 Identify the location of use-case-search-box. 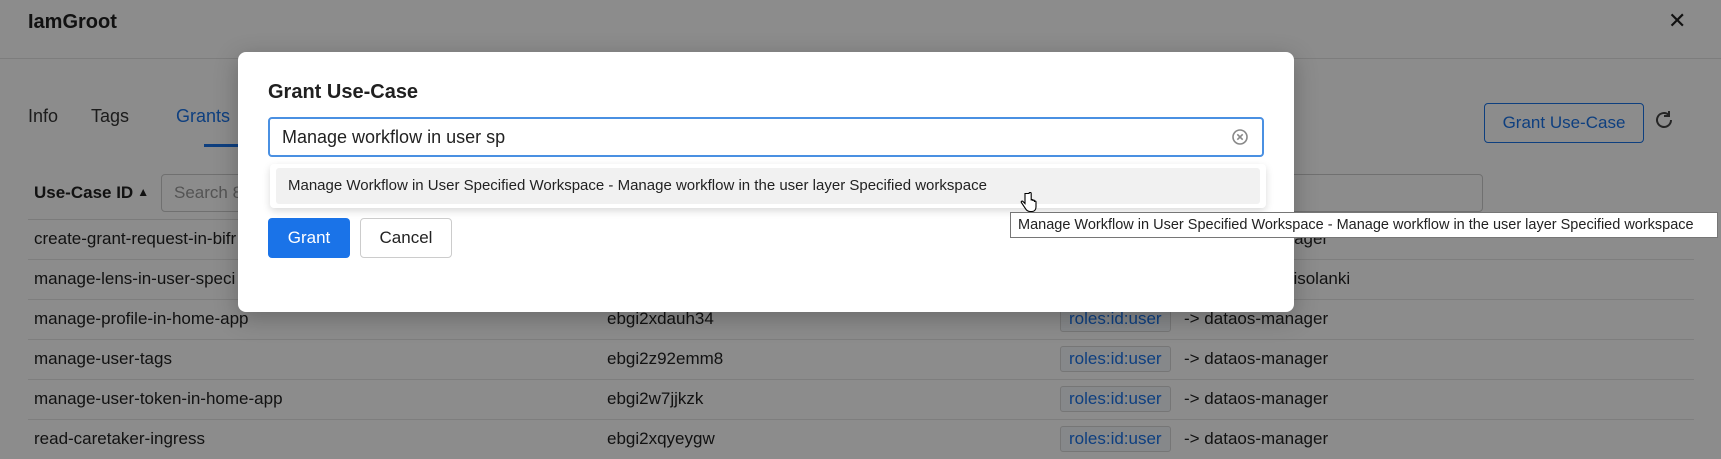
(766, 137).